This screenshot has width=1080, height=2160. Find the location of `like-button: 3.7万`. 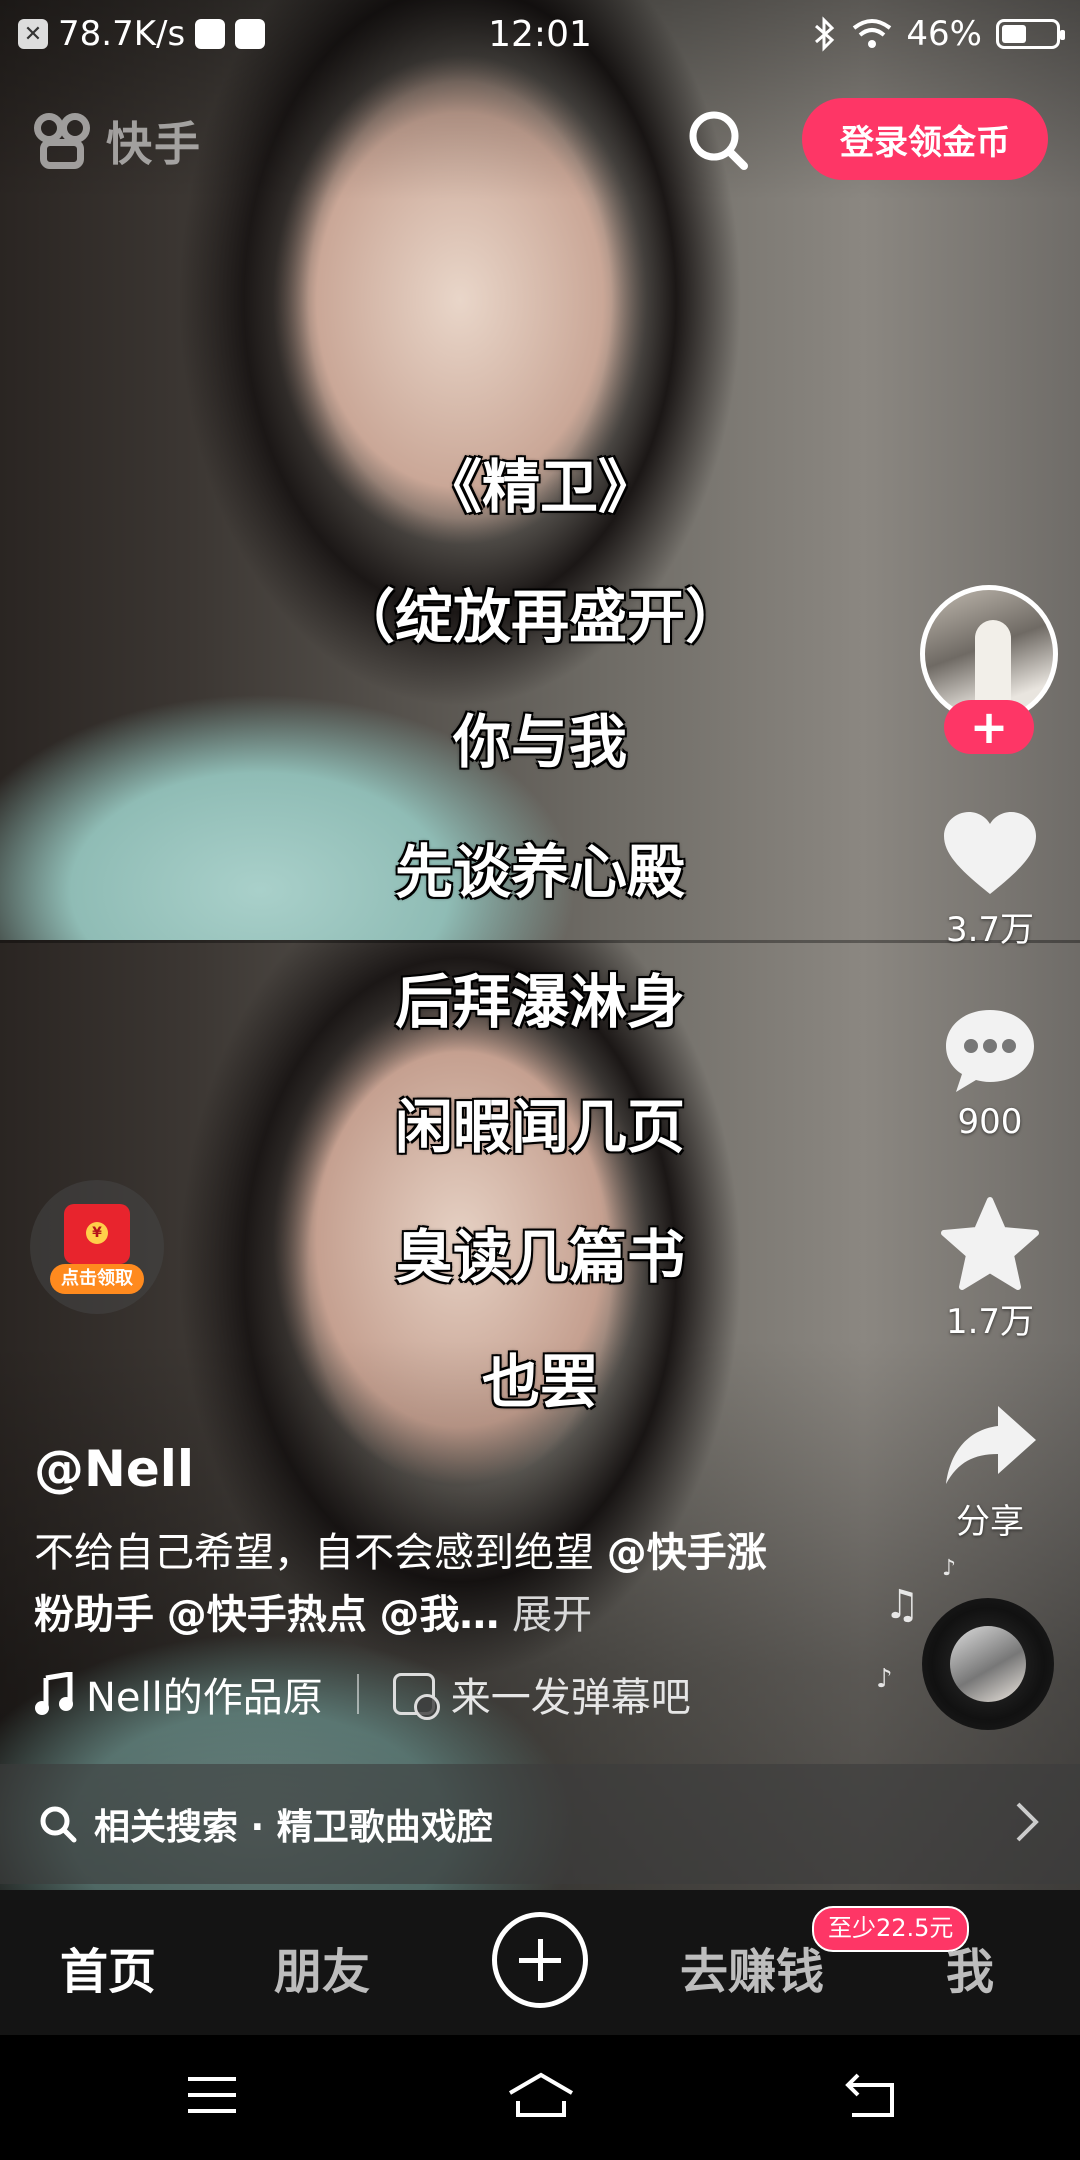

like-button: 3.7万 is located at coordinates (990, 879).